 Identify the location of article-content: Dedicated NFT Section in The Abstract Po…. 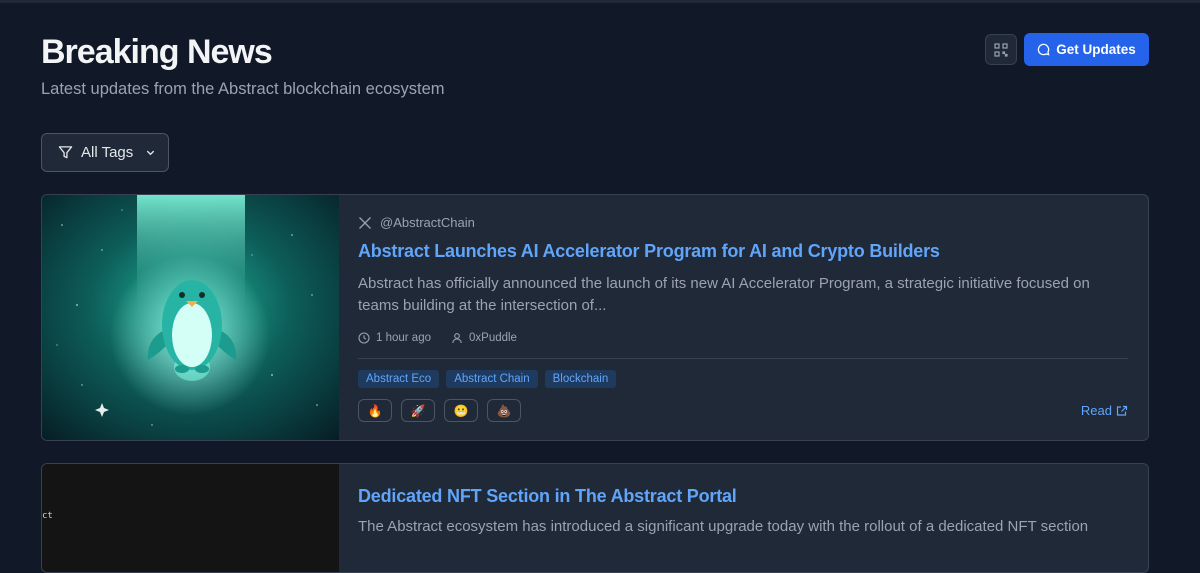
(743, 518).